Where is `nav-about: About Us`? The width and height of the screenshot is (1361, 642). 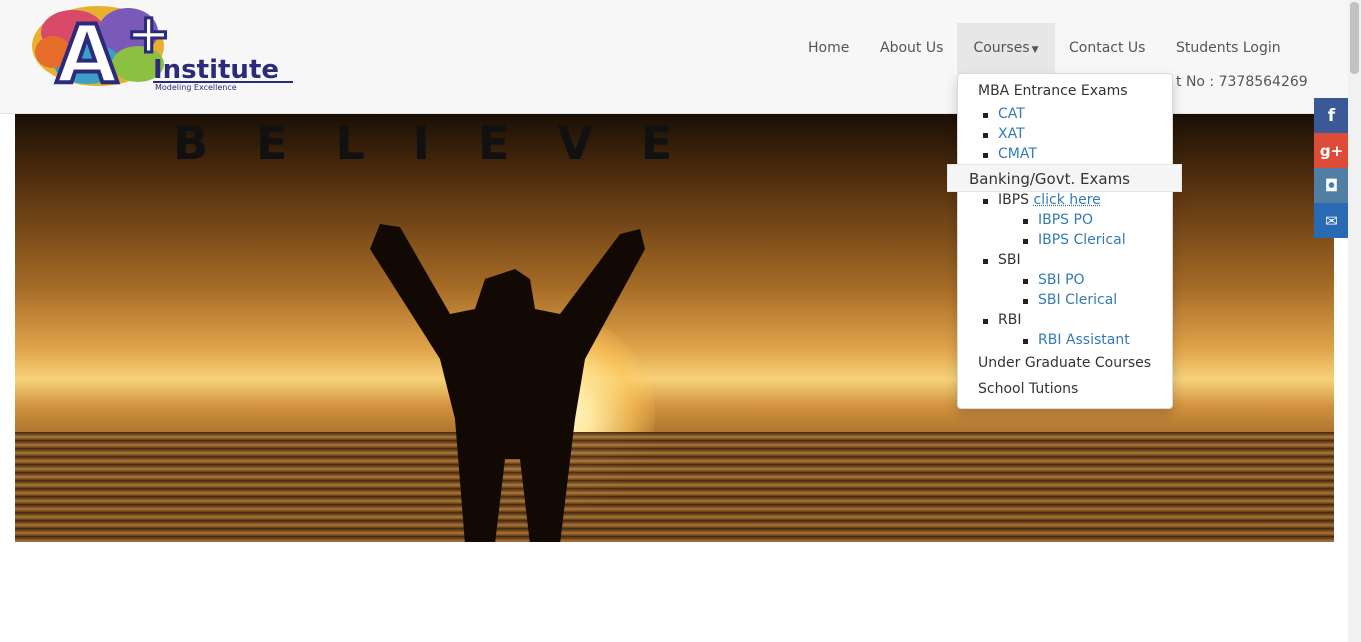 nav-about: About Us is located at coordinates (911, 48).